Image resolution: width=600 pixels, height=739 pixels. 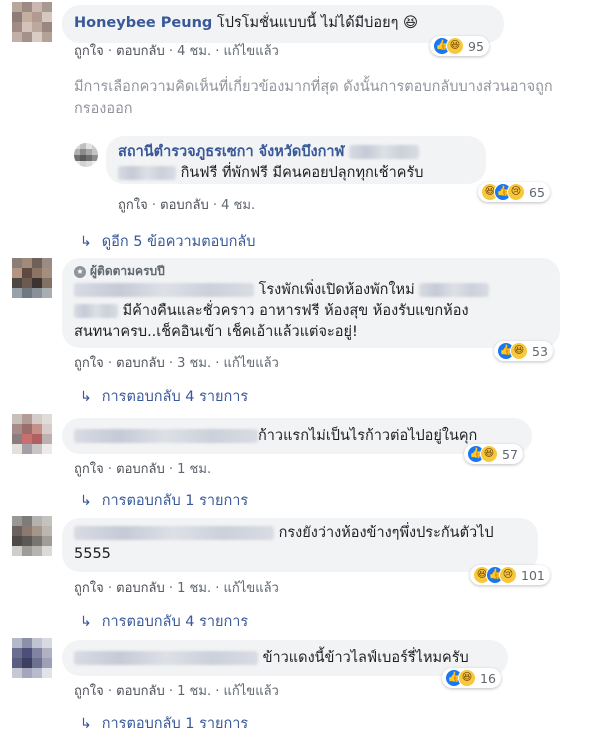 I want to click on view-more-replies-label: ดูอีก 5 ข้อความตอบกลับ, so click(x=178, y=242).